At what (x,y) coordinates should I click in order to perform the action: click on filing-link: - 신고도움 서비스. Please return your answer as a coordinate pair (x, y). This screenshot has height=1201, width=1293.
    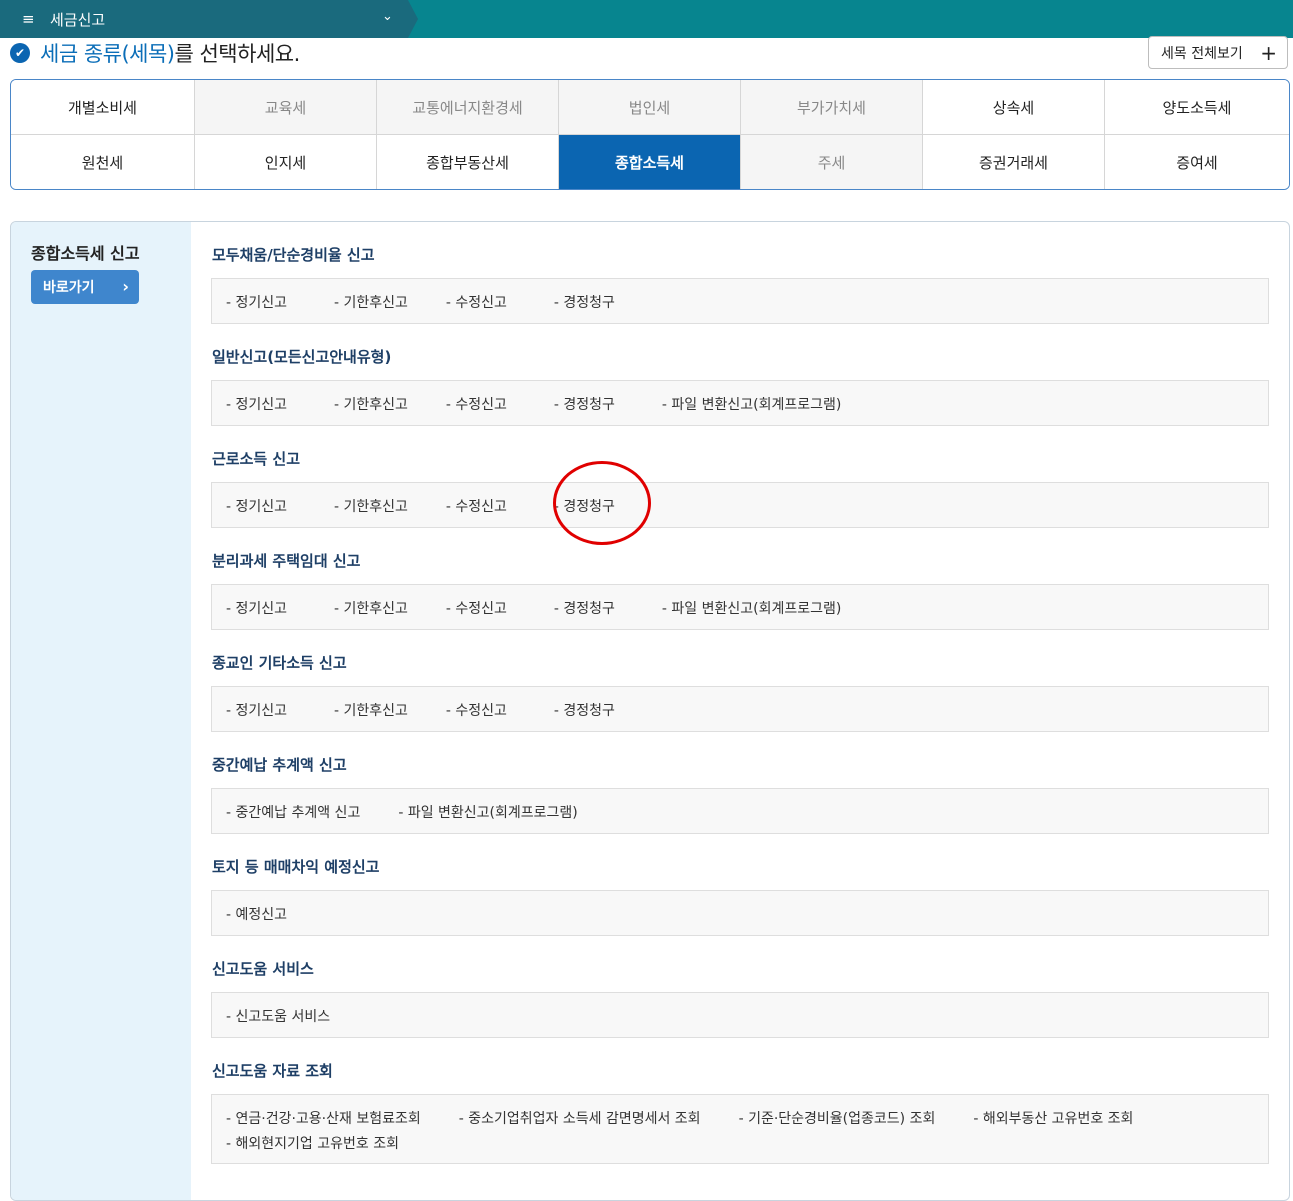
    Looking at the image, I should click on (278, 1016).